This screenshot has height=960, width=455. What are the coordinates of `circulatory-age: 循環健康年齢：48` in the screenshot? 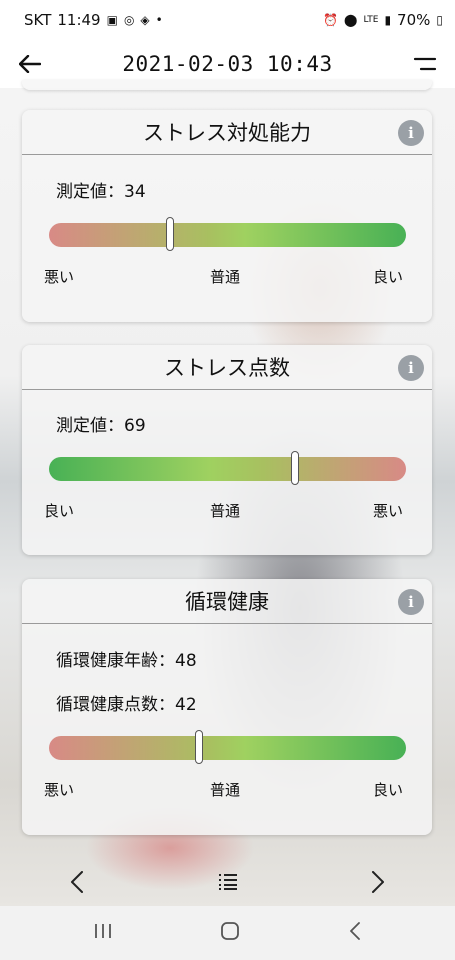 It's located at (126, 658).